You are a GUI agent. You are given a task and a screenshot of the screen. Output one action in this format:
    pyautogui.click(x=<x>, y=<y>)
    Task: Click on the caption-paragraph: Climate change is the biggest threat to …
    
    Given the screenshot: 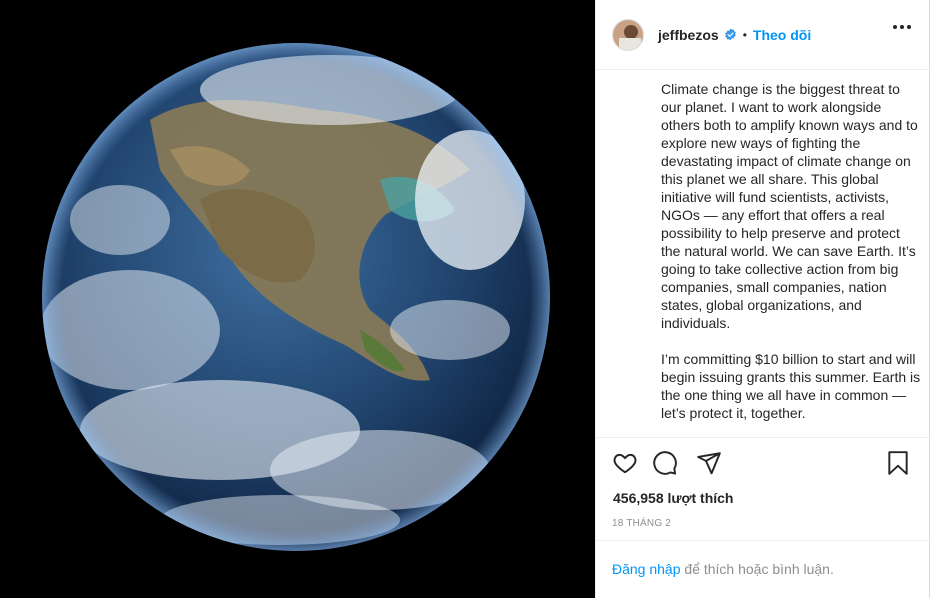 What is the action you would take?
    pyautogui.click(x=789, y=206)
    